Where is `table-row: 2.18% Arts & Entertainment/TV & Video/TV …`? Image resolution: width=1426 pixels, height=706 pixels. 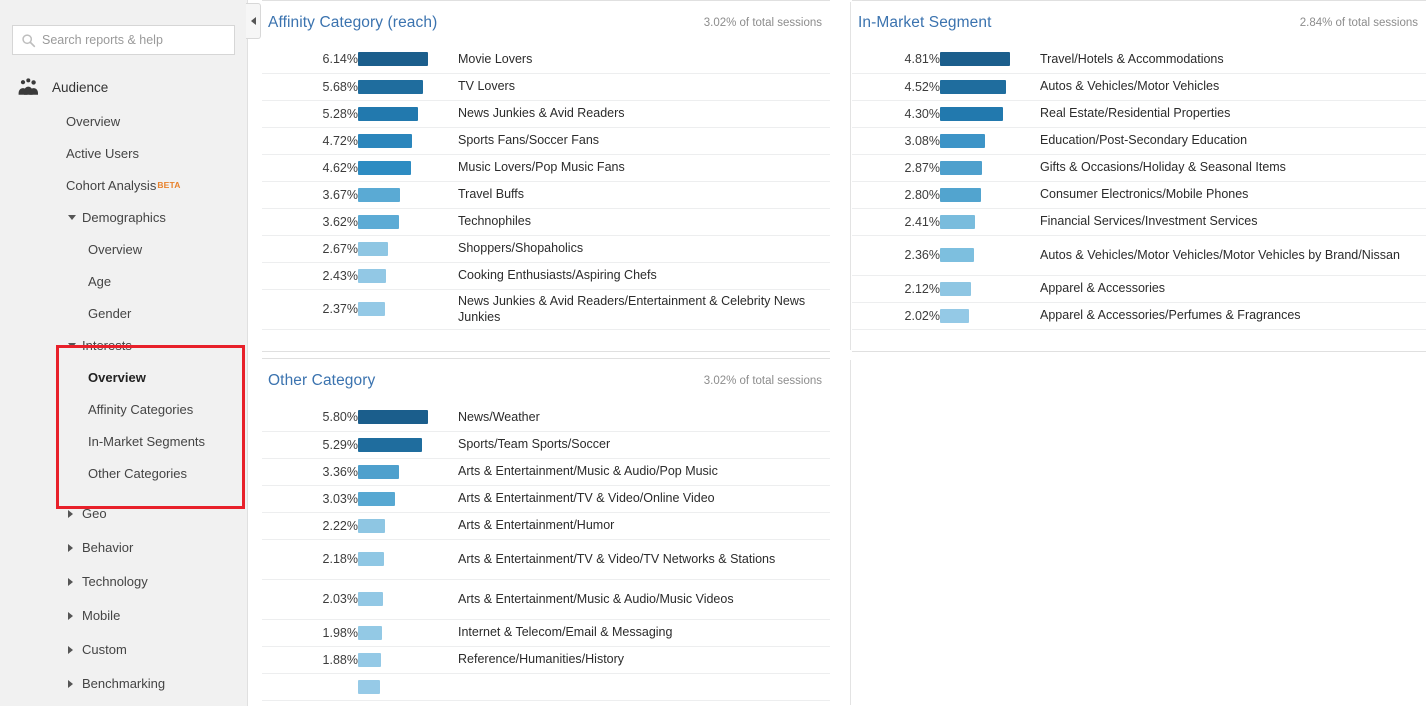
table-row: 2.18% Arts & Entertainment/TV & Video/TV … is located at coordinates (546, 559).